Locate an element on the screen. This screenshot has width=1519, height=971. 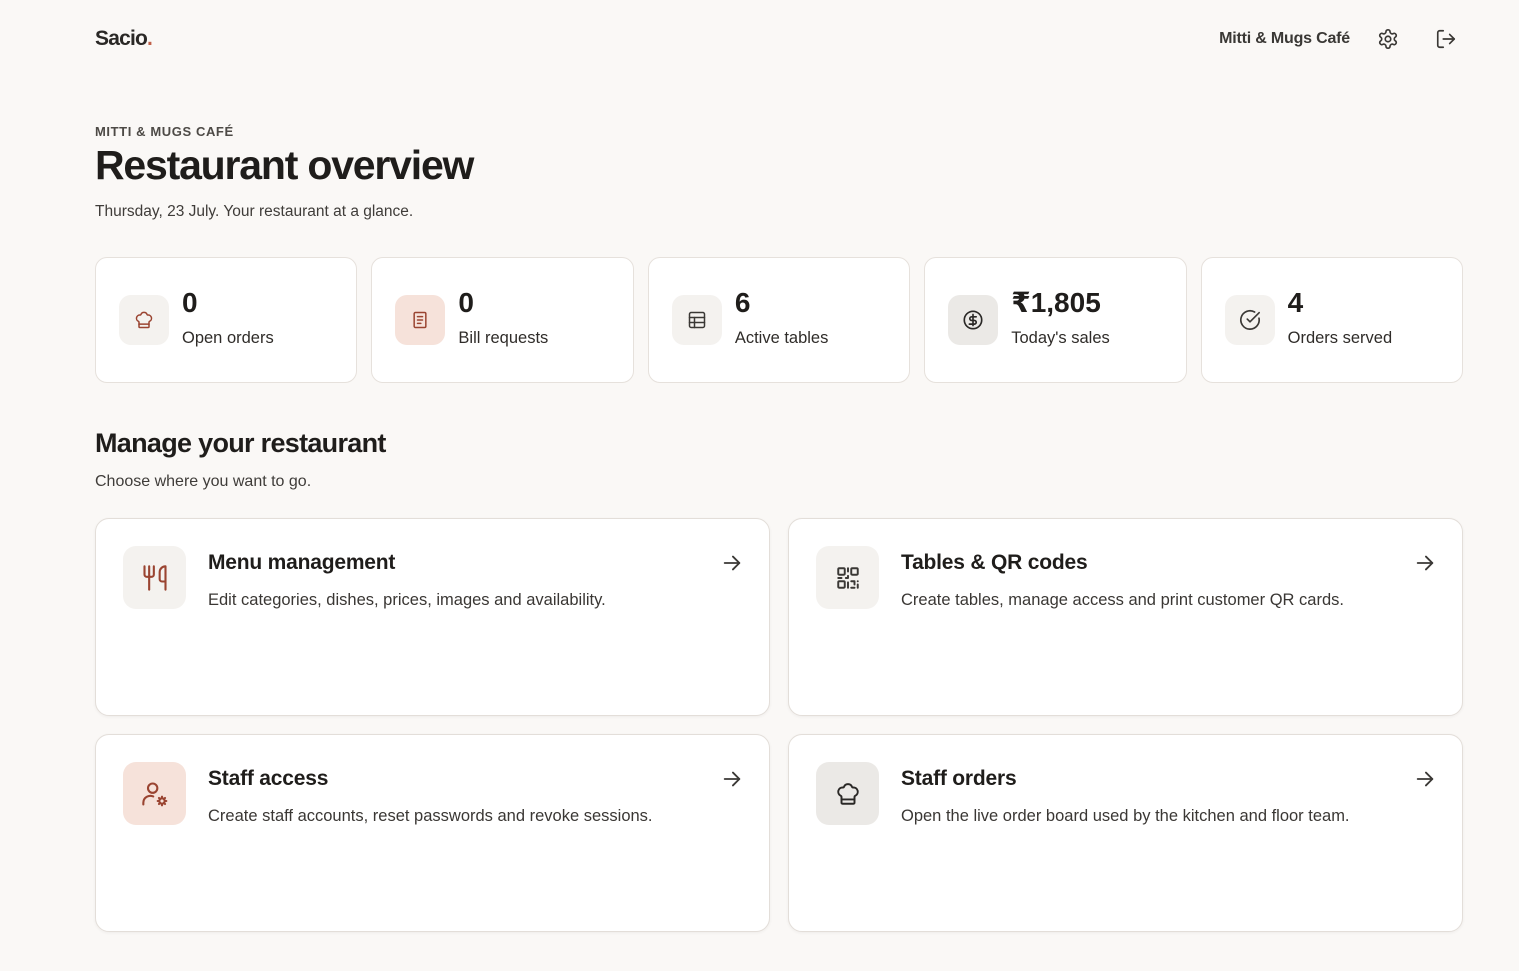
stat-active-tables: 6 Active tables is located at coordinates (779, 320).